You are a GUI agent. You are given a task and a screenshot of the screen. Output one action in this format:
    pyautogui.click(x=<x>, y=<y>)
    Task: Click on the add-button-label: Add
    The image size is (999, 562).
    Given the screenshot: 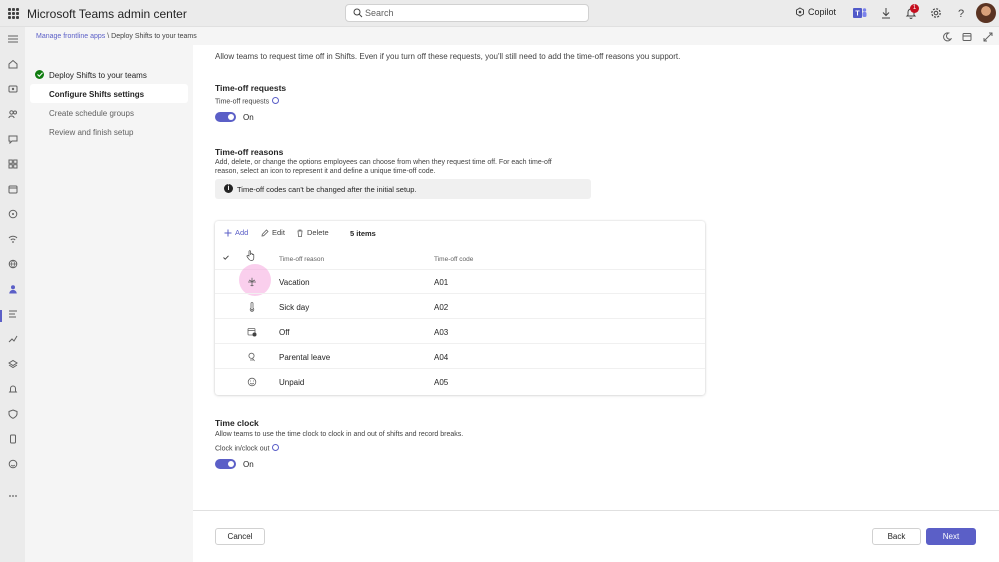 What is the action you would take?
    pyautogui.click(x=242, y=232)
    